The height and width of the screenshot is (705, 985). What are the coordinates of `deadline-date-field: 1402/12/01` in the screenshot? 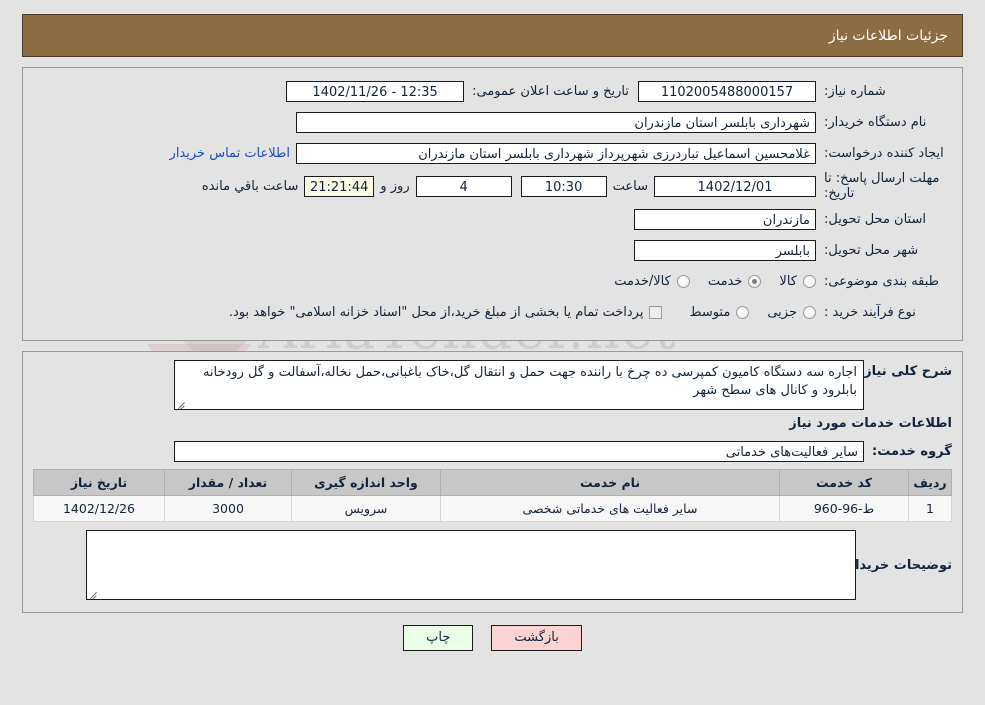 It's located at (735, 186).